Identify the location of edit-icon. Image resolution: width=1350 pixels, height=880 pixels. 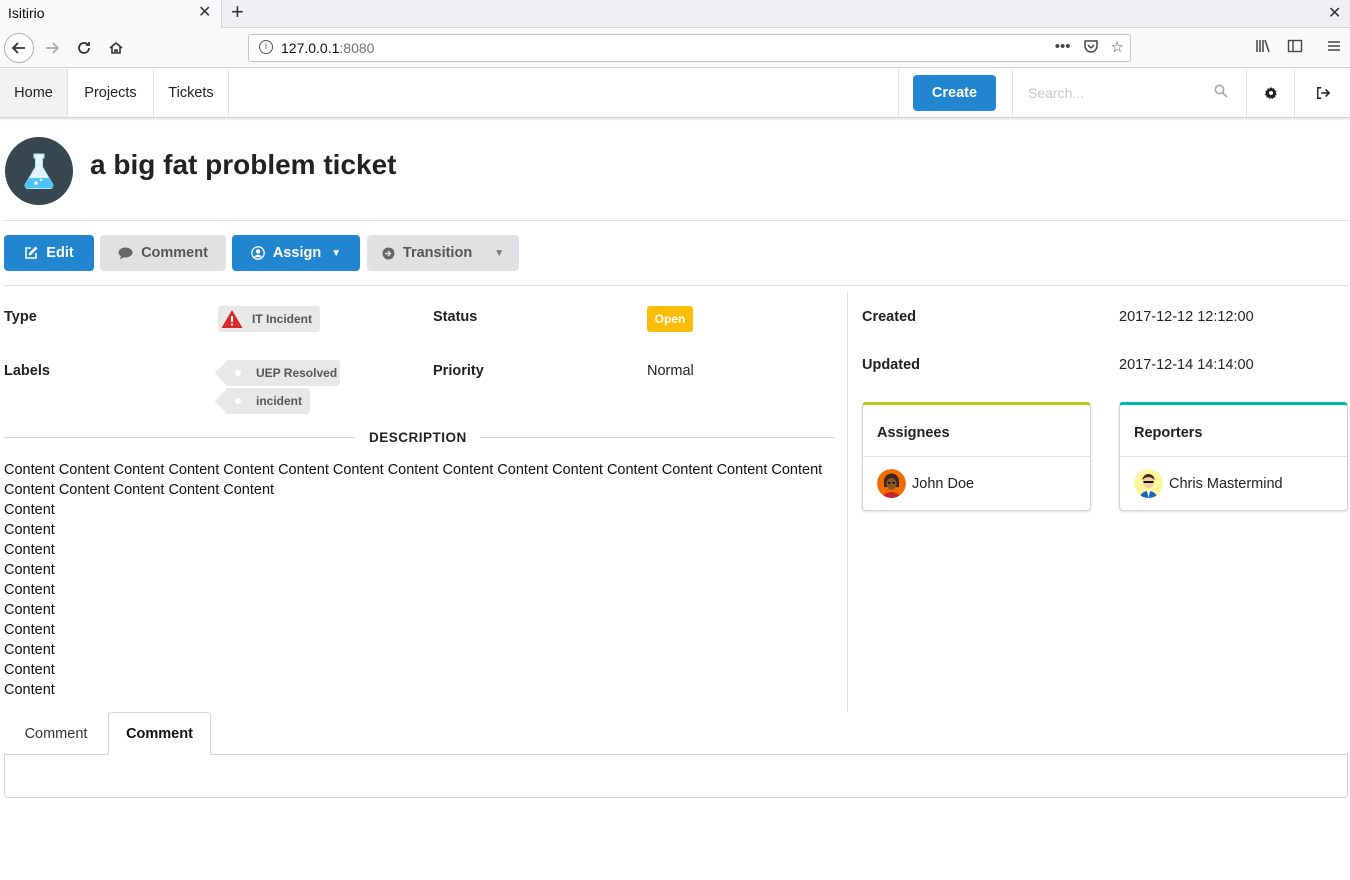
(31, 252).